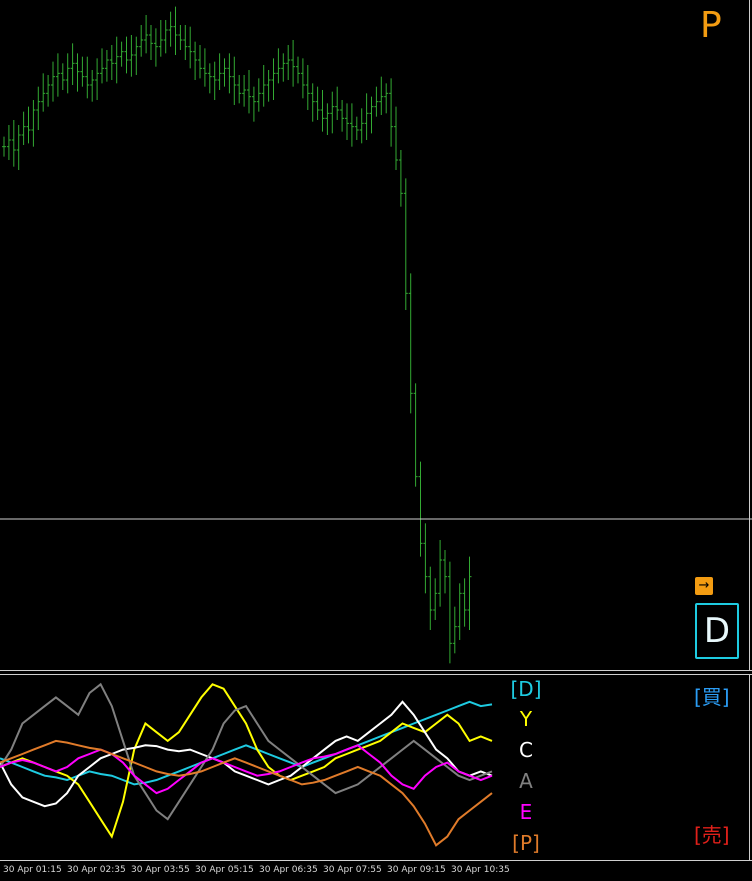  What do you see at coordinates (96, 870) in the screenshot?
I see `time-tick-label: 30 Apr 02:35` at bounding box center [96, 870].